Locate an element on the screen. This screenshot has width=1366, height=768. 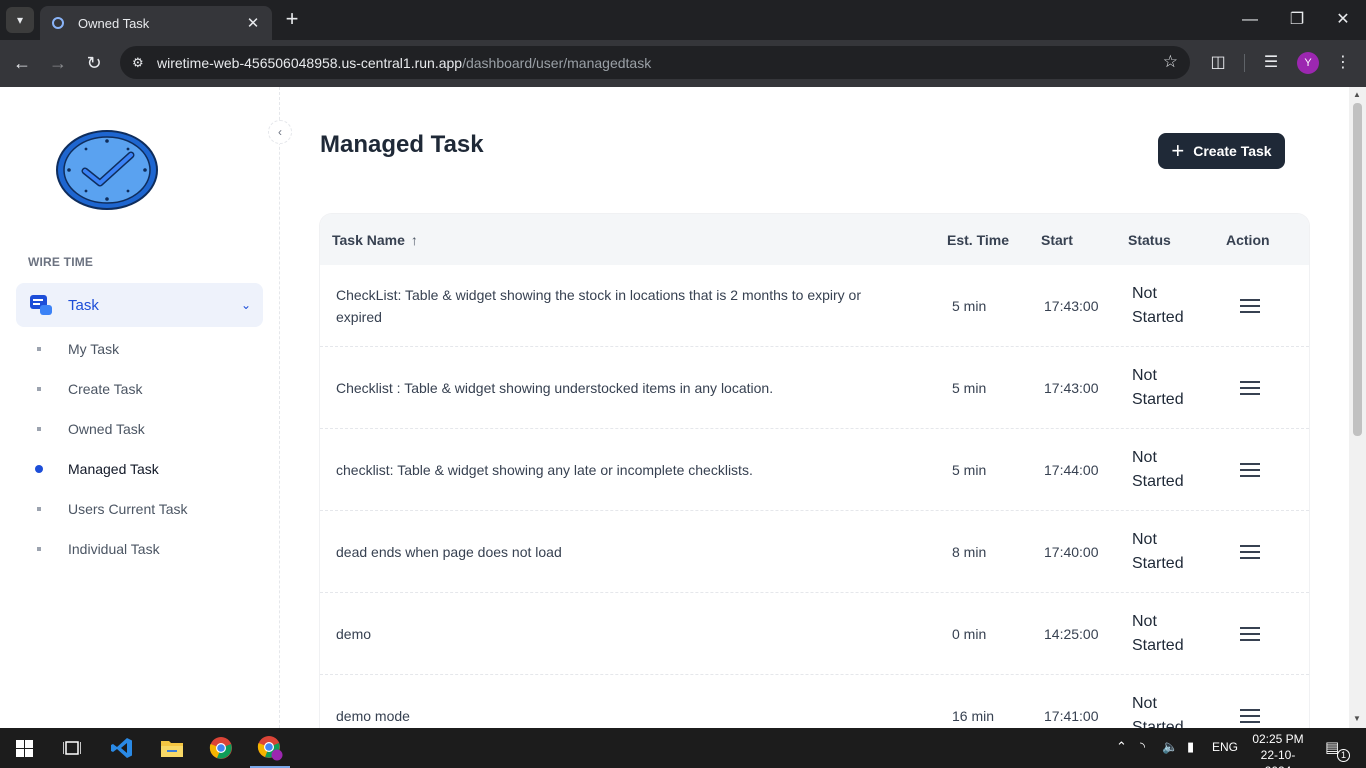
restore-icon: ❐ is located at coordinates (1297, 20).